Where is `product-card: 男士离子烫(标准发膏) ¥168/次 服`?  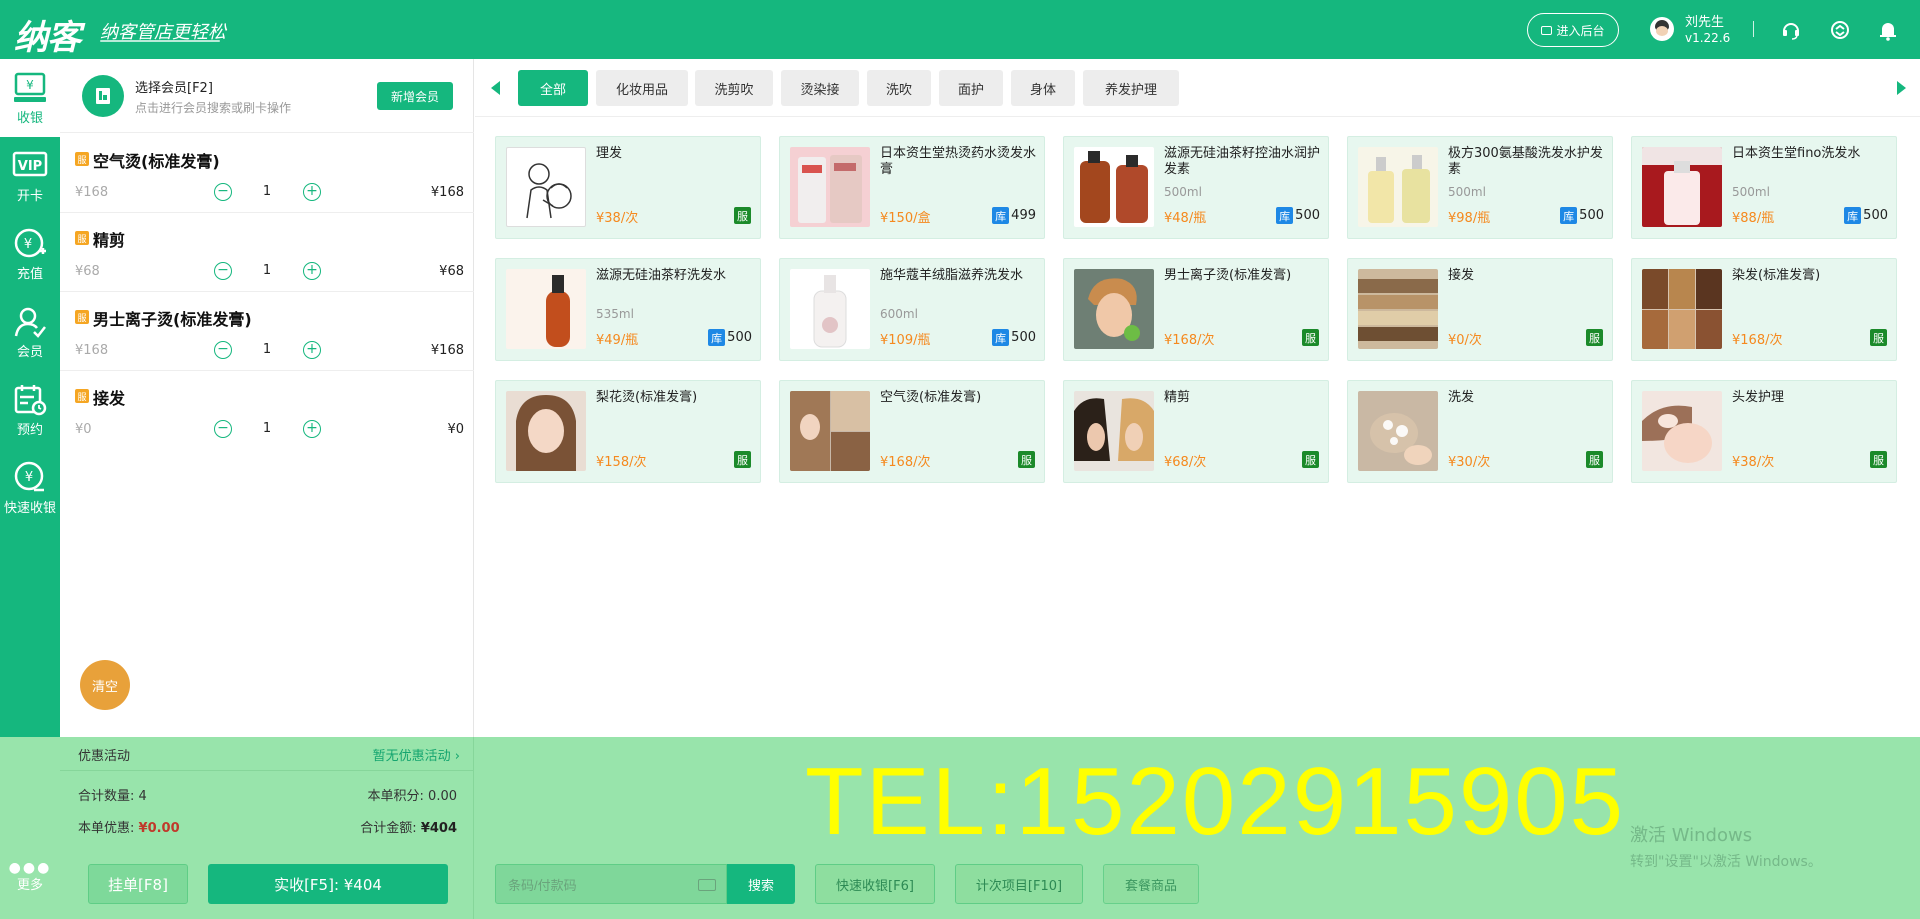
product-card: 男士离子烫(标准发膏) ¥168/次 服 is located at coordinates (1196, 309).